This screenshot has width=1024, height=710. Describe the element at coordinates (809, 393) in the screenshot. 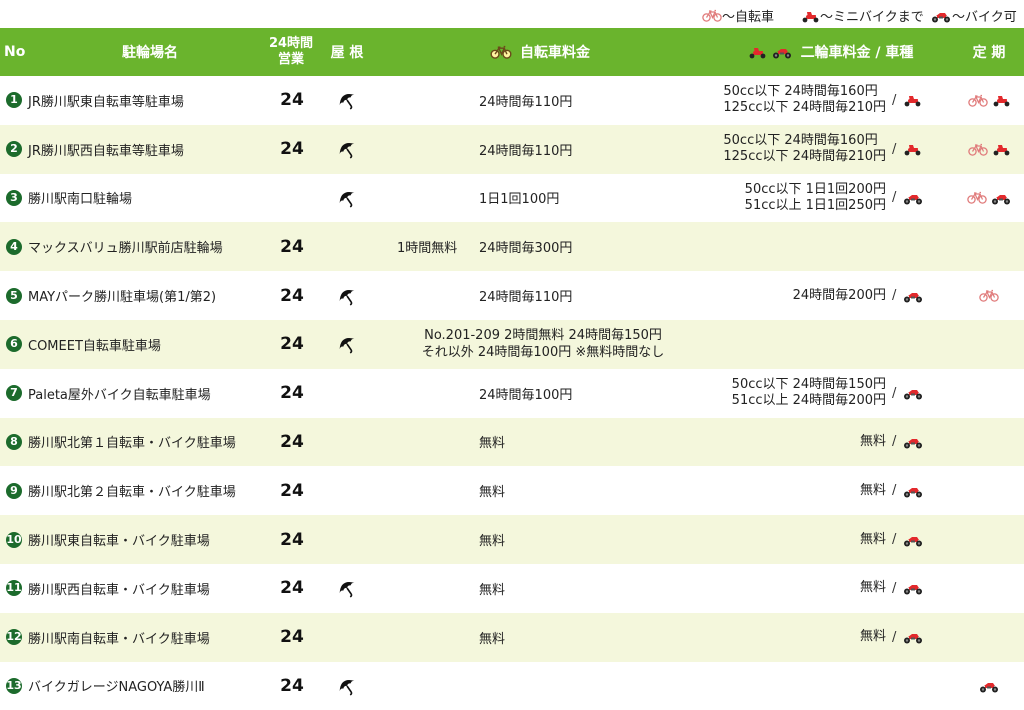

I see `moto-fee-lines: 50cc以下 24時間毎150円 51cc以上 24時間毎200円` at that location.